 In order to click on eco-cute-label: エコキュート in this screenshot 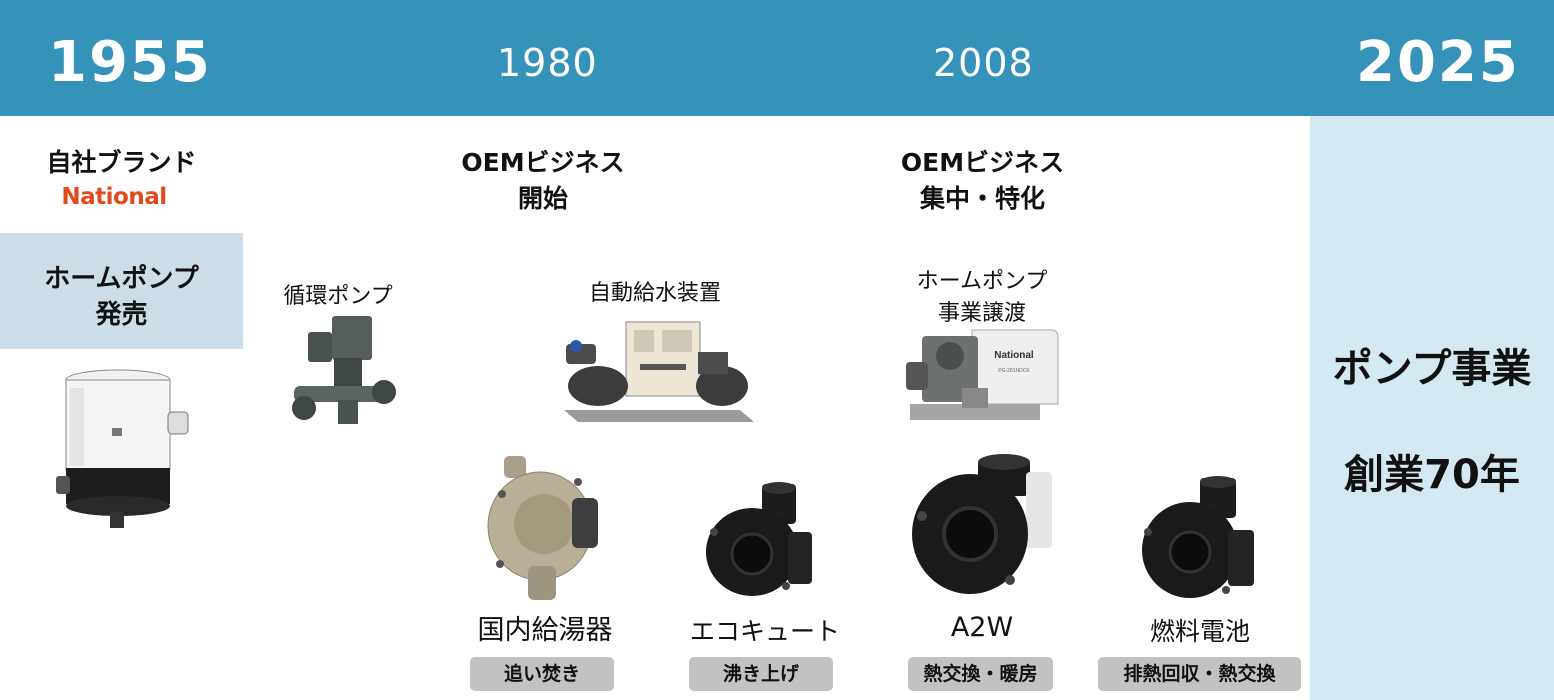, I will do `click(764, 631)`.